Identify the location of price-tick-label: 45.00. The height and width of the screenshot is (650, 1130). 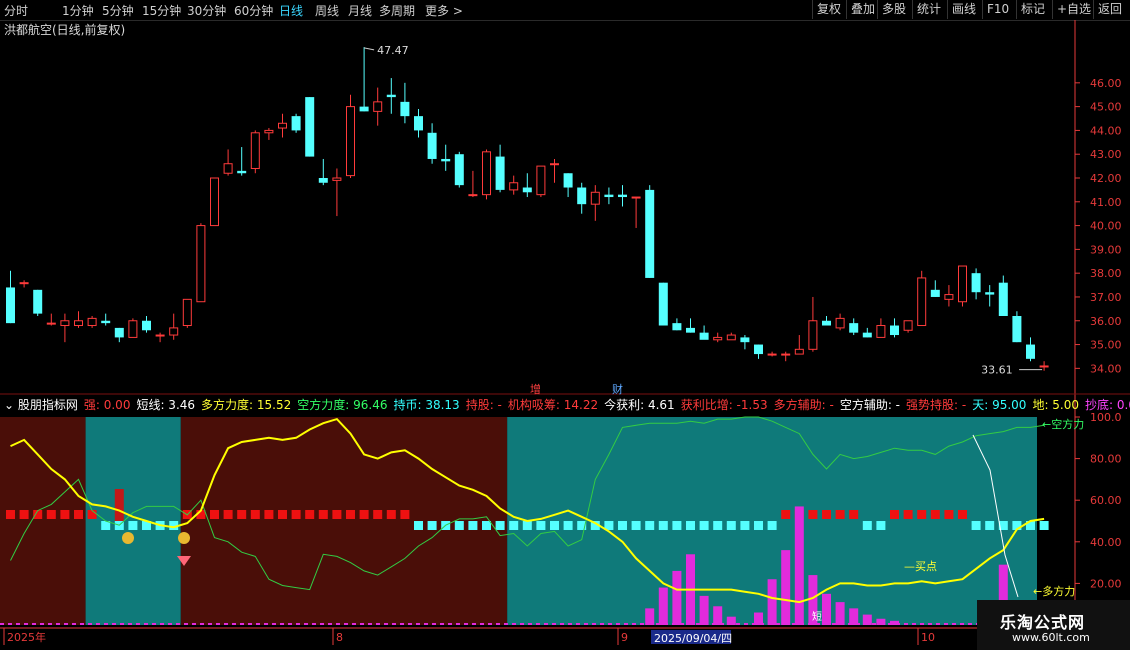
(1106, 107).